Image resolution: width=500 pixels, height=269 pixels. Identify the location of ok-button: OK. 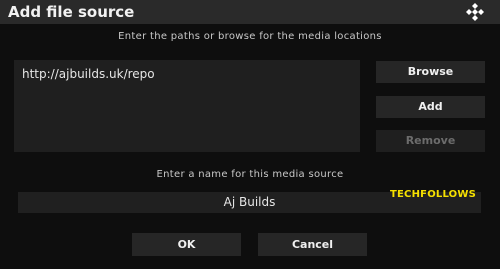
(186, 244).